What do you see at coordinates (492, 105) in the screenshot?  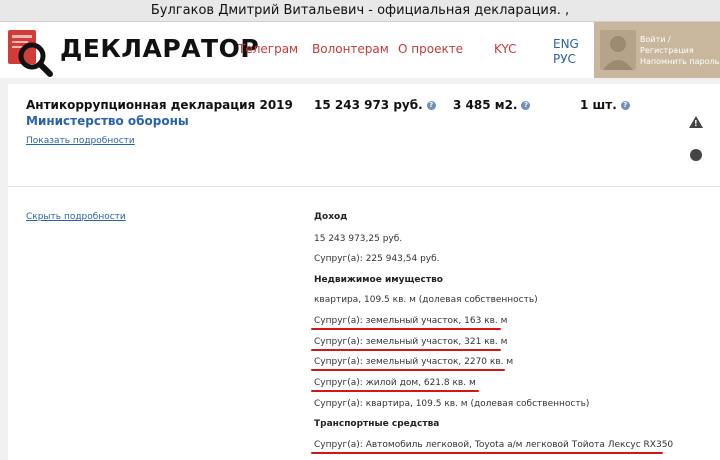 I see `area-total: 3 485 м2.?` at bounding box center [492, 105].